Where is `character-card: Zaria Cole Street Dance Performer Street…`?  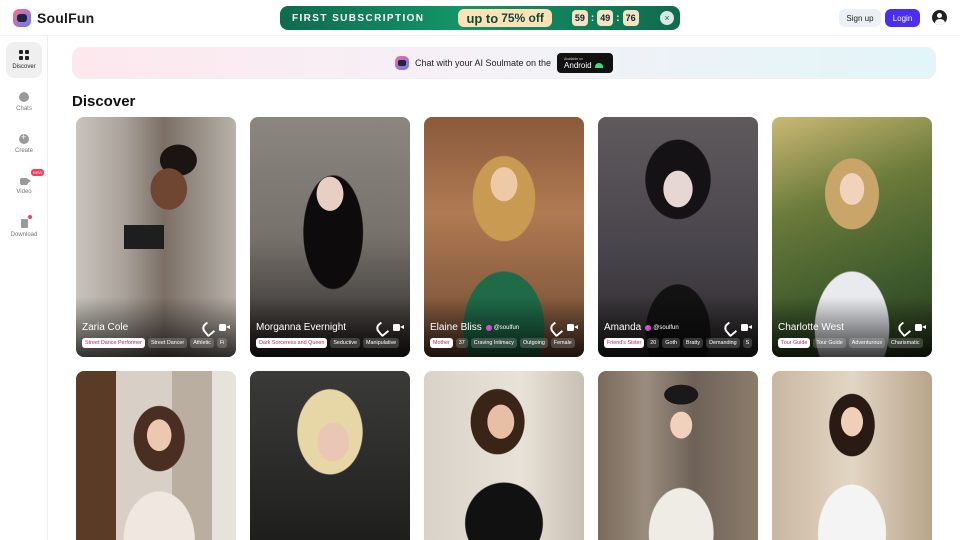 character-card: Zaria Cole Street Dance Performer Street… is located at coordinates (156, 237).